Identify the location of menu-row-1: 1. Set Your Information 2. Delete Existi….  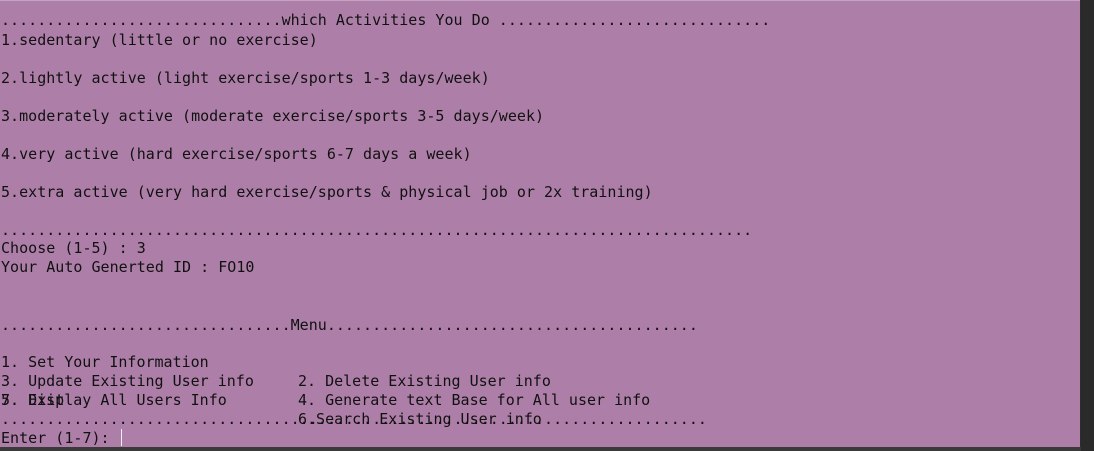
(501, 362).